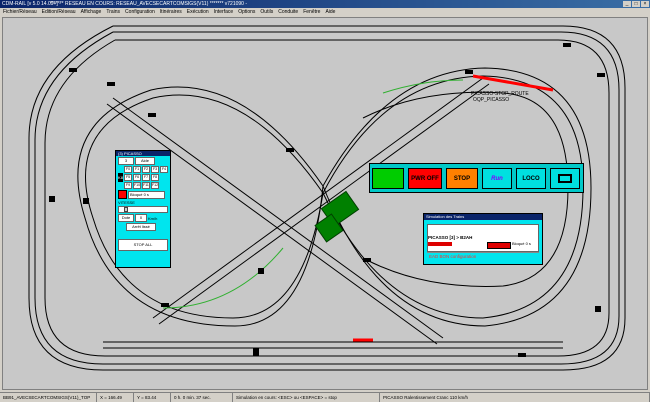 The image size is (650, 402). I want to click on function-button-f0: F0, so click(128, 169).